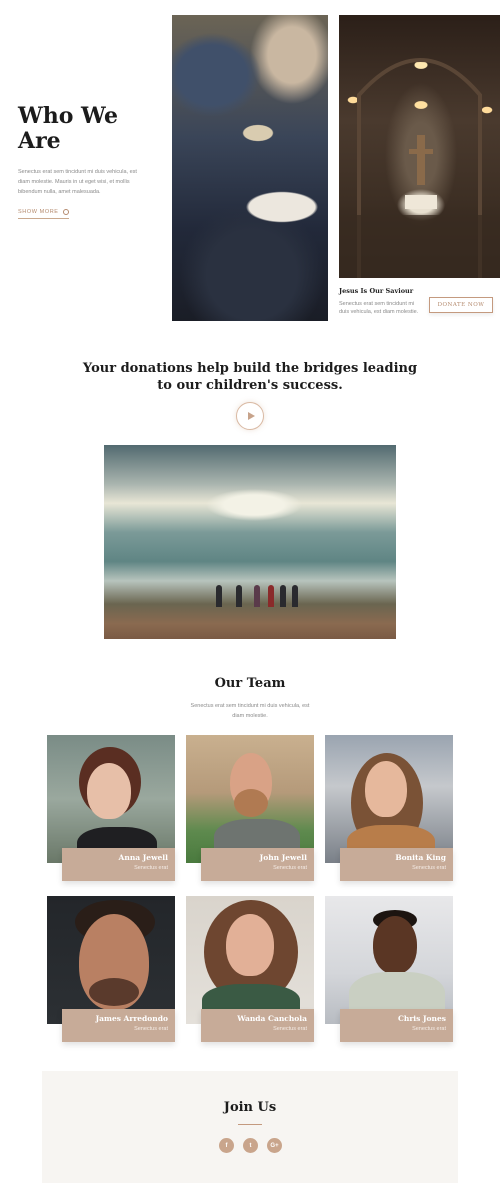  I want to click on member-info-card: James Arredondo Senectus erat, so click(118, 1025).